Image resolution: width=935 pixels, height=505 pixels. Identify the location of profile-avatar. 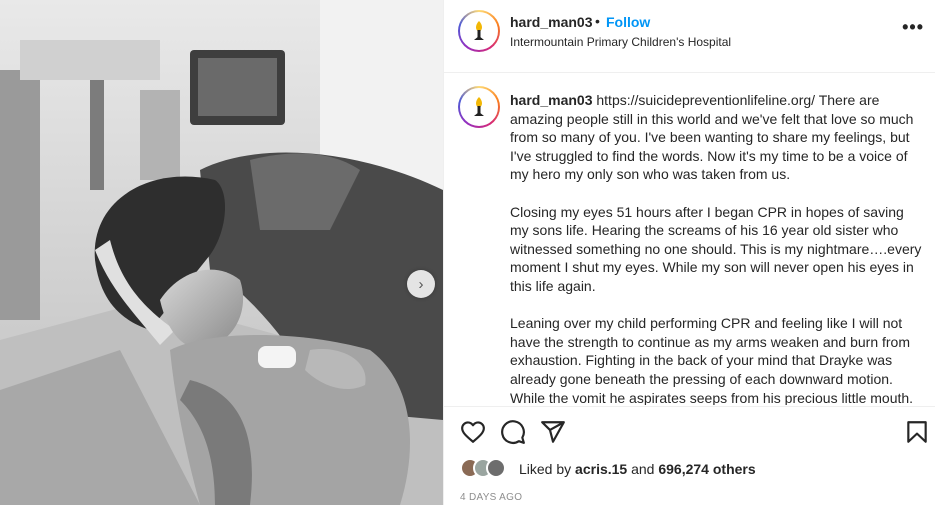
(479, 31).